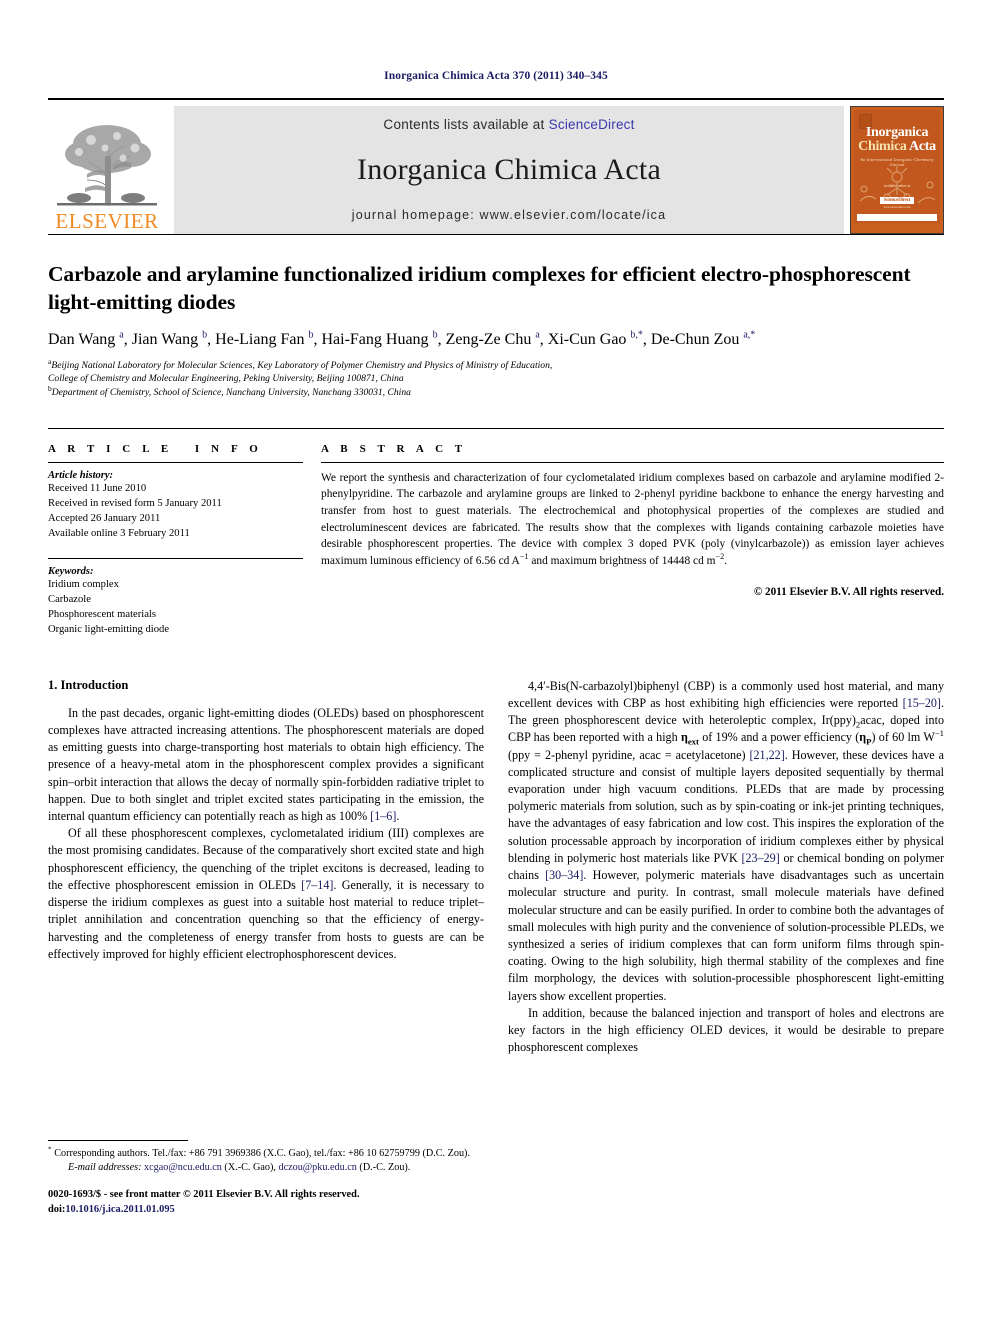 This screenshot has height=1323, width=992. Describe the element at coordinates (592, 124) in the screenshot. I see `sciencedirect-link: ScienceDirect` at that location.